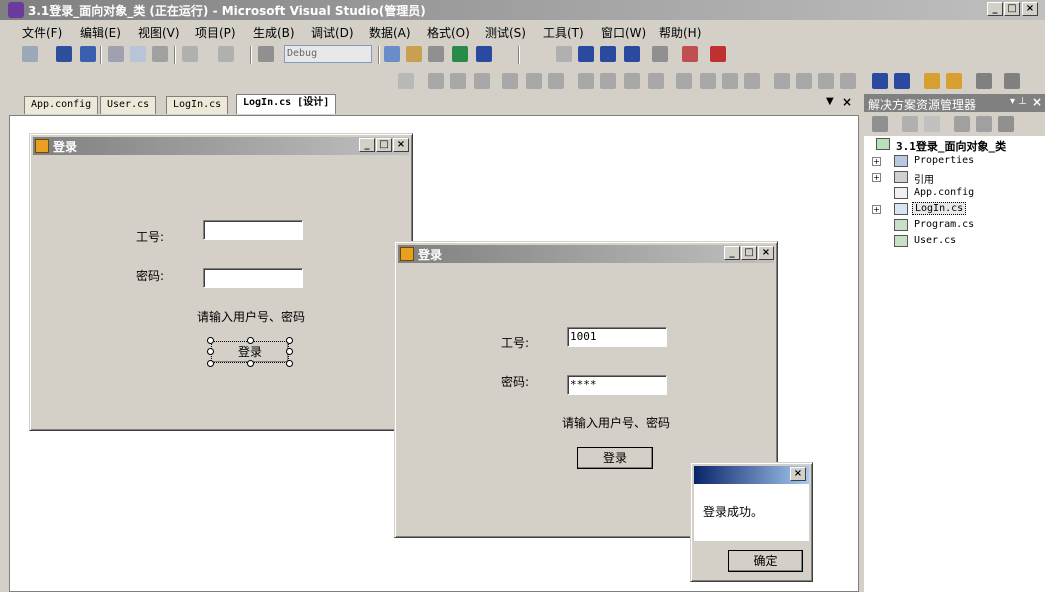 The height and width of the screenshot is (592, 1045). I want to click on view-designer-icon, so click(984, 124).